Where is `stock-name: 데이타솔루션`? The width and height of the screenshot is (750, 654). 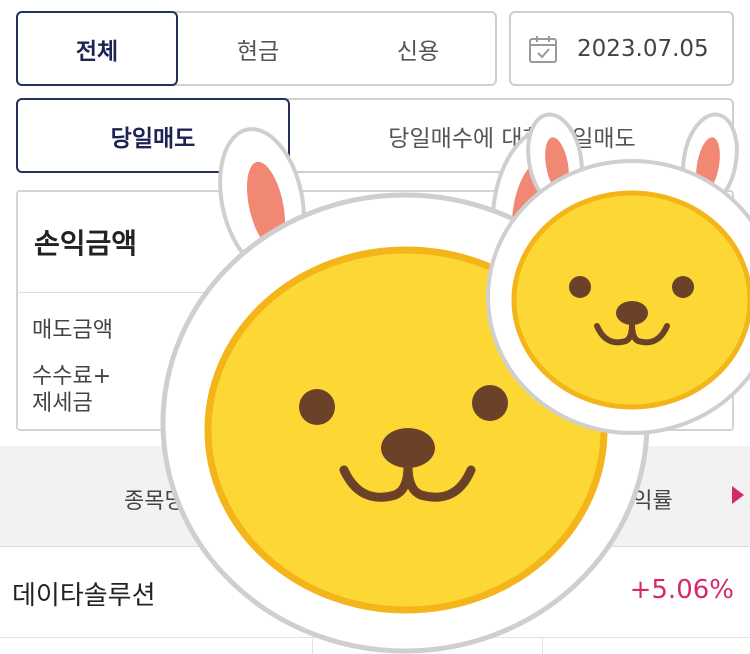 stock-name: 데이타솔루션 is located at coordinates (84, 596).